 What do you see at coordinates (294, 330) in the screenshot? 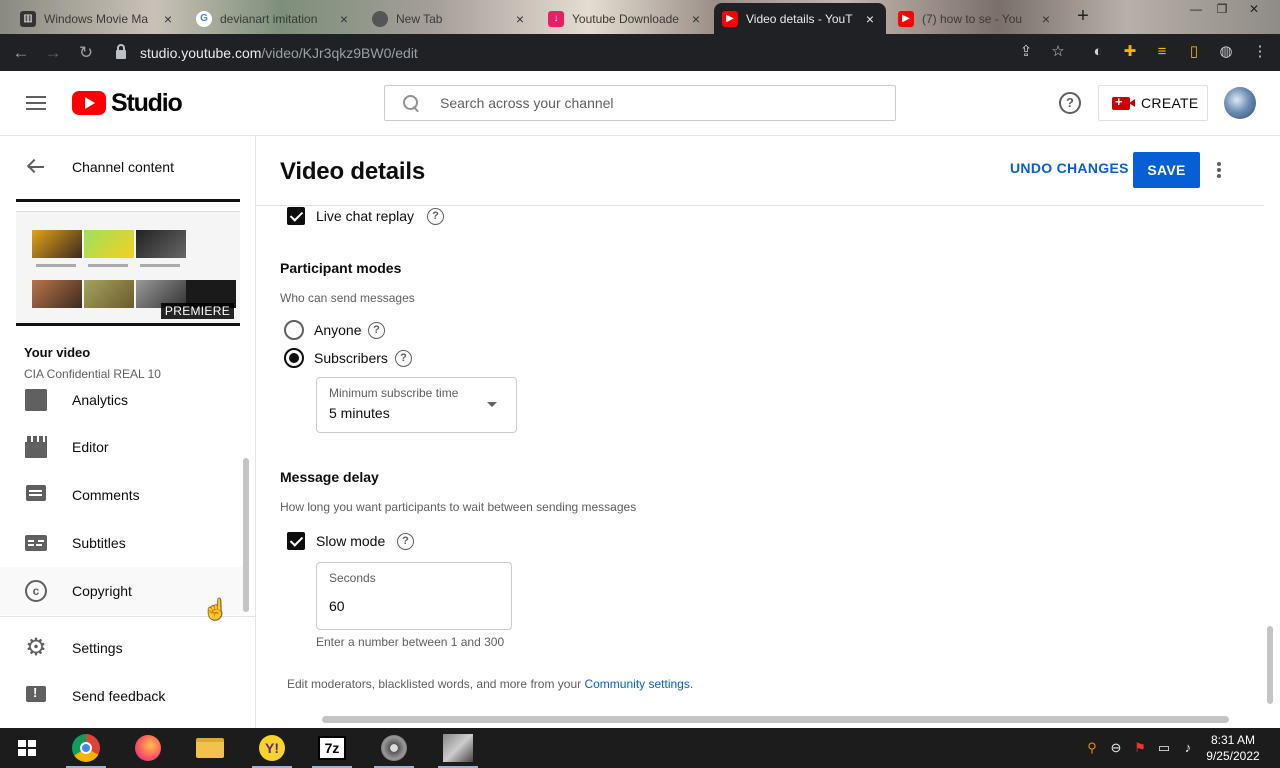
I see `radio-anyone` at bounding box center [294, 330].